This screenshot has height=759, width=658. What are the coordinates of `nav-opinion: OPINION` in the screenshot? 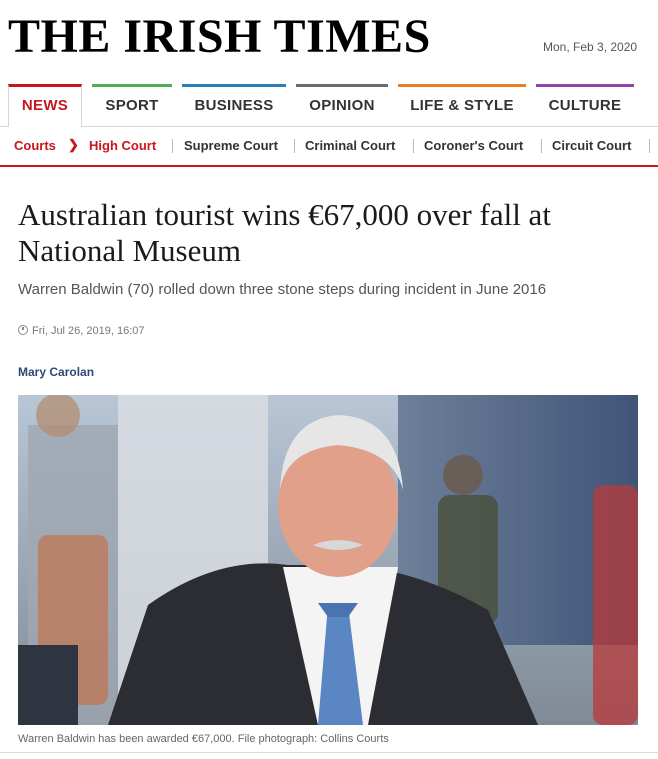 It's located at (342, 104).